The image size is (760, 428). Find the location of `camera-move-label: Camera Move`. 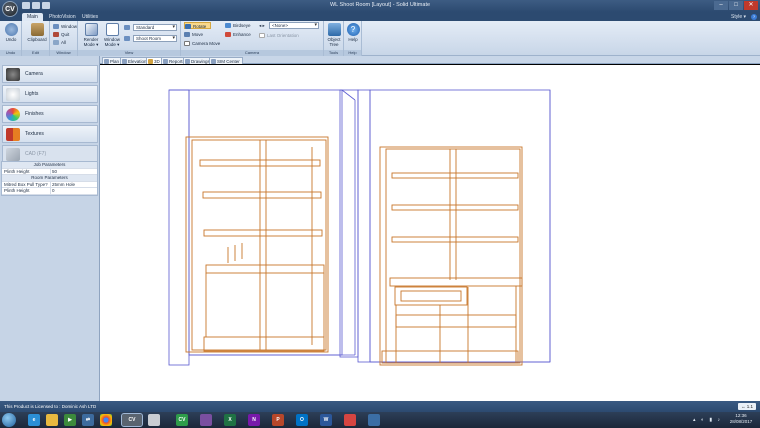

camera-move-label: Camera Move is located at coordinates (206, 43).